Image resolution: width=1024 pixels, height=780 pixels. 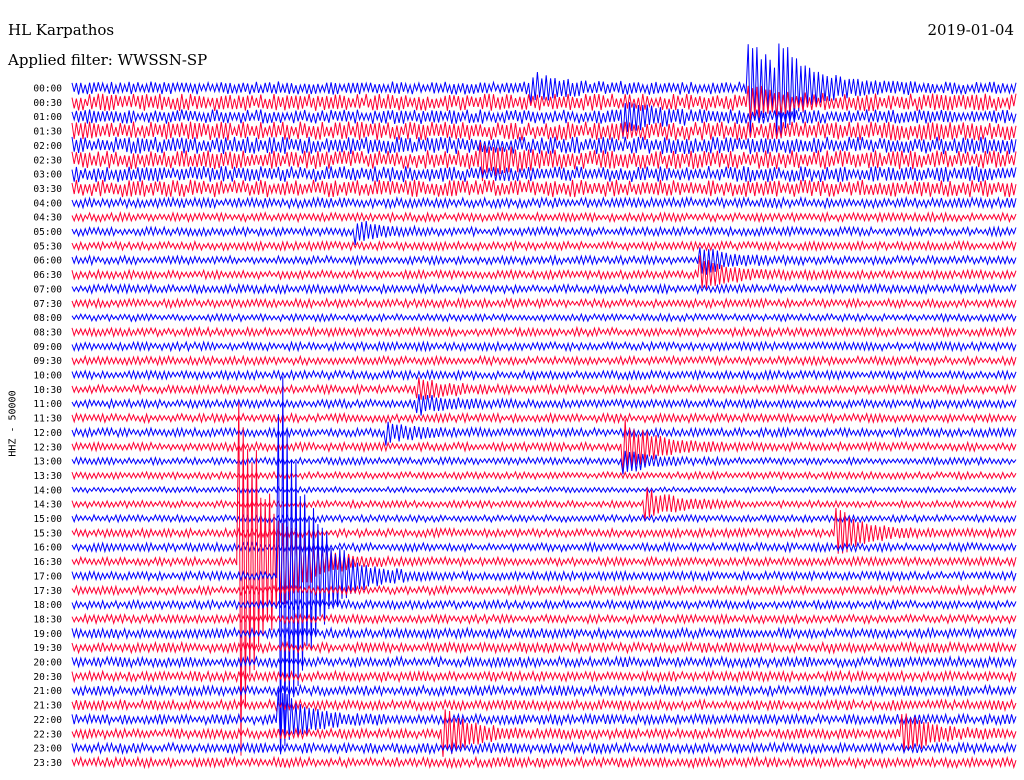 I want to click on time-tick-label: 02:00, so click(x=47, y=146).